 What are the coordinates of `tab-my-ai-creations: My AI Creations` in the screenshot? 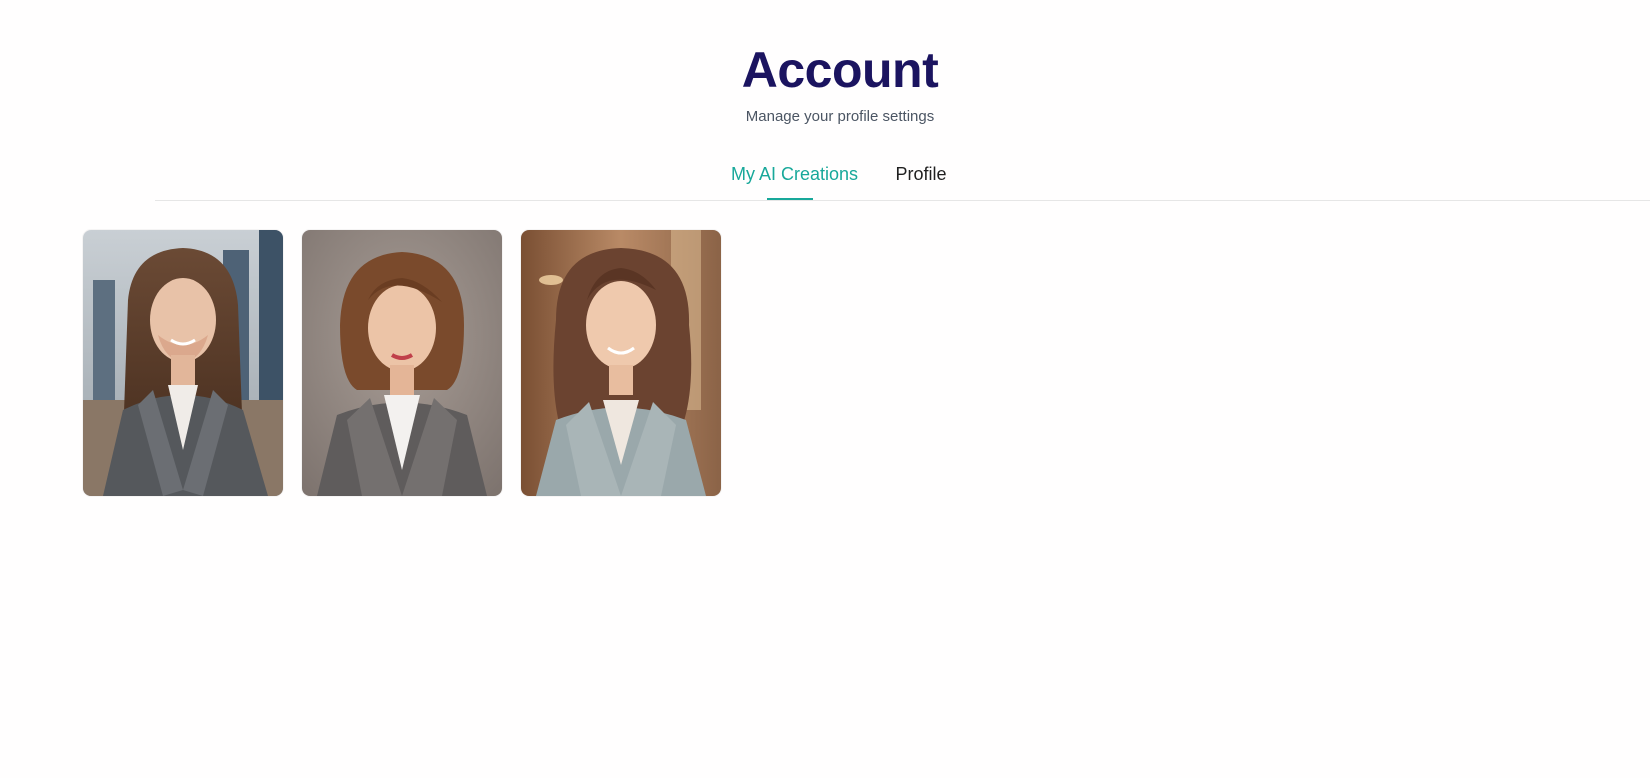 It's located at (794, 180).